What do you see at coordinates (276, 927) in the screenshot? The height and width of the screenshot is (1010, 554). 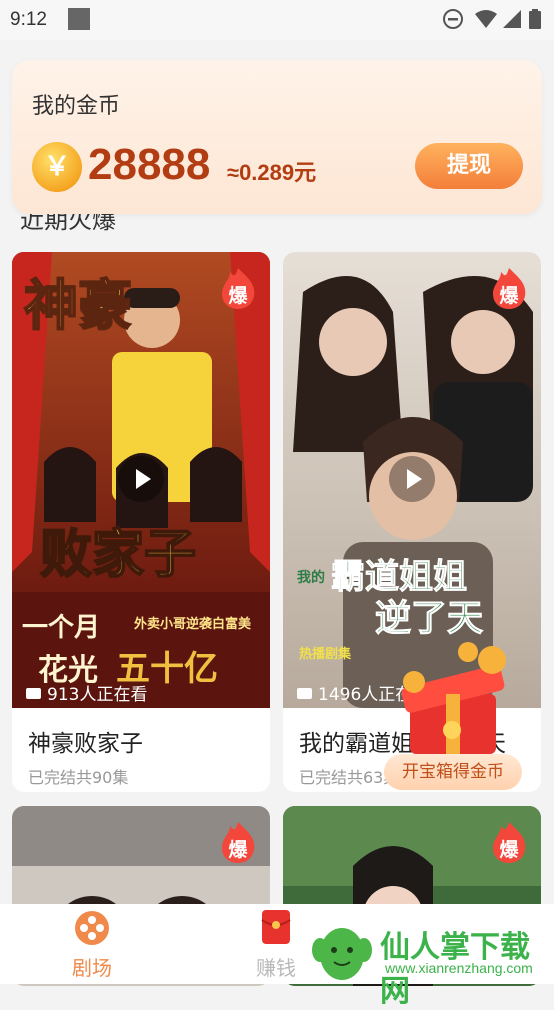 I see `red-envelope-icon` at bounding box center [276, 927].